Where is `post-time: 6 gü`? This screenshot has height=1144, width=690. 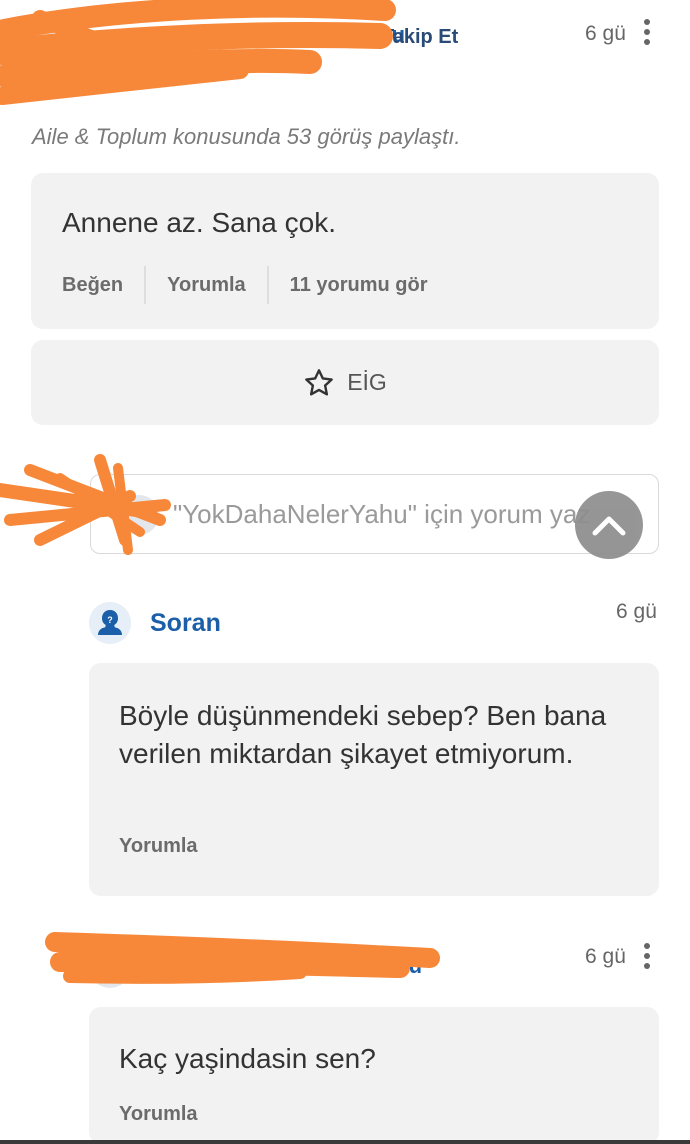
post-time: 6 gü is located at coordinates (605, 33).